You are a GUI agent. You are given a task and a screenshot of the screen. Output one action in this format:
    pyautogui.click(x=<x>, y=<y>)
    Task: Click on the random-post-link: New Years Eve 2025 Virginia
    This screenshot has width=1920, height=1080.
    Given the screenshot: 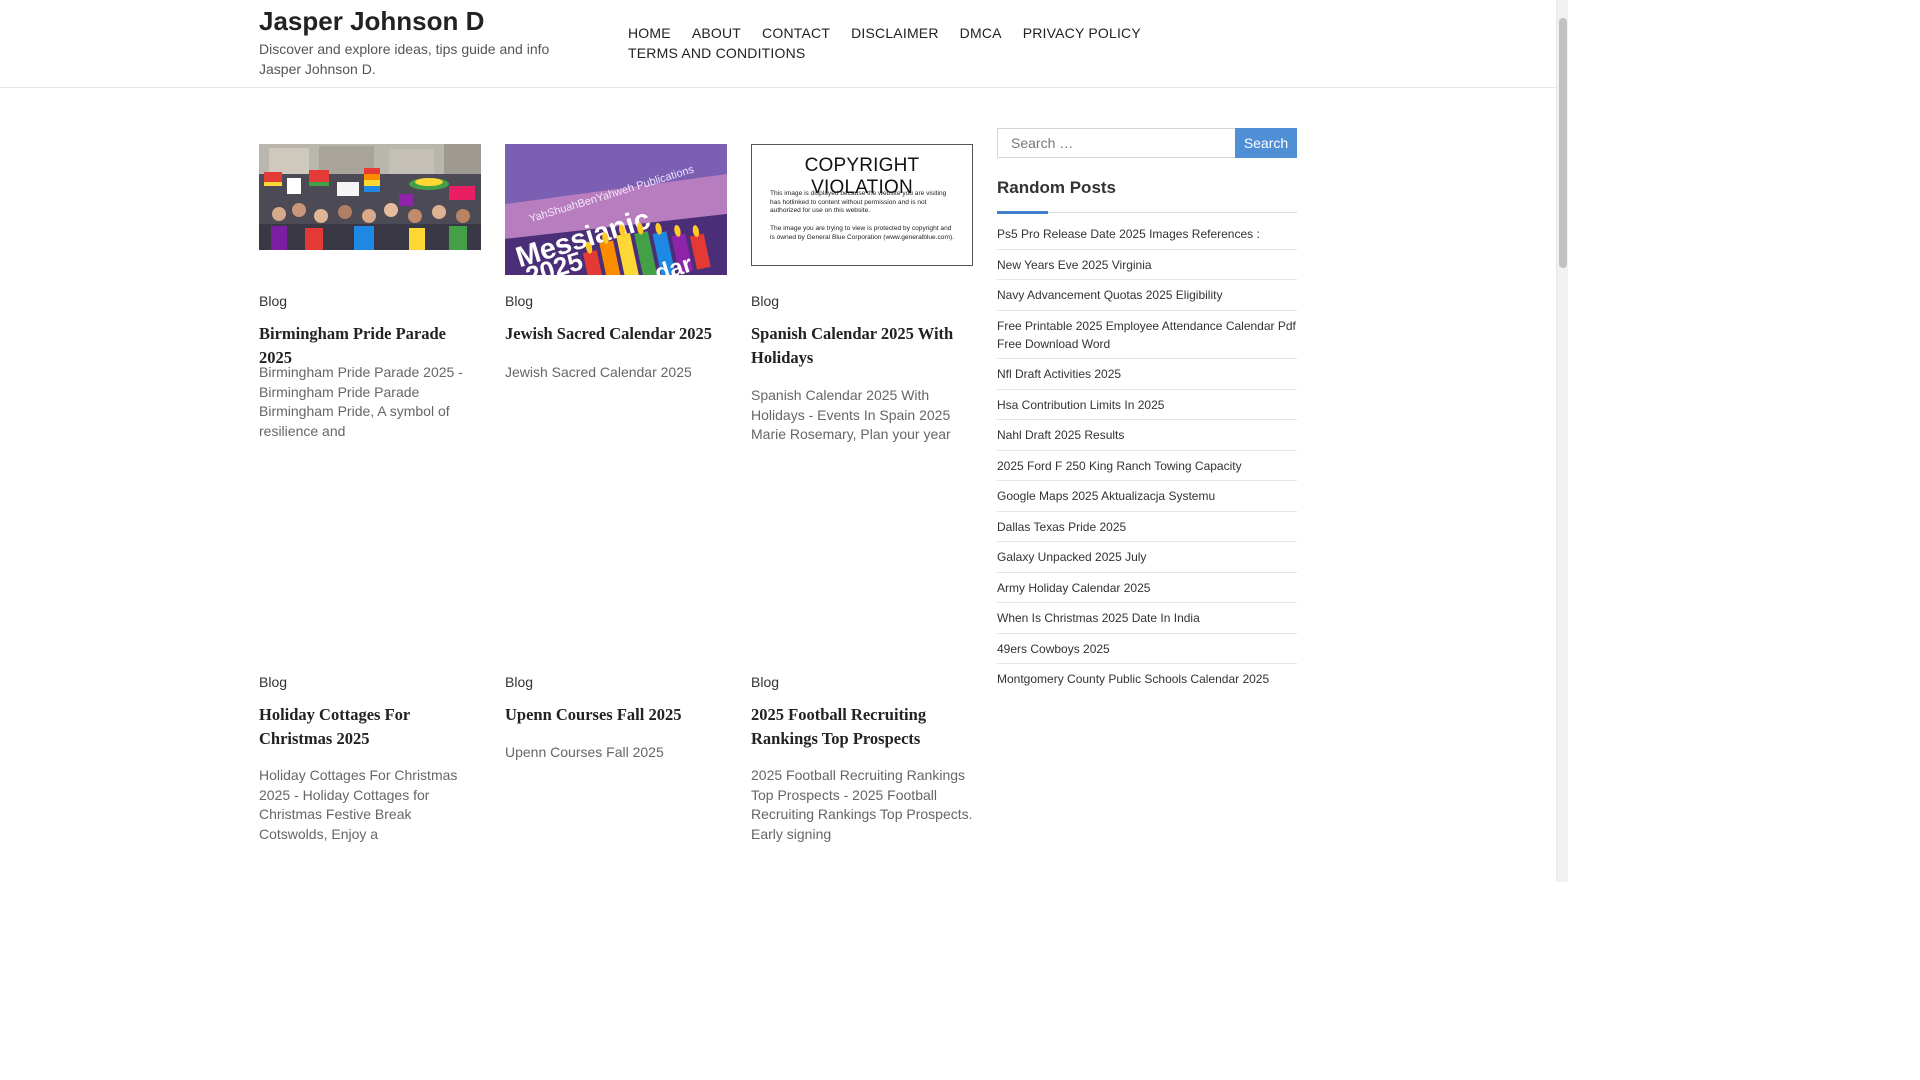 What is the action you would take?
    pyautogui.click(x=1147, y=265)
    